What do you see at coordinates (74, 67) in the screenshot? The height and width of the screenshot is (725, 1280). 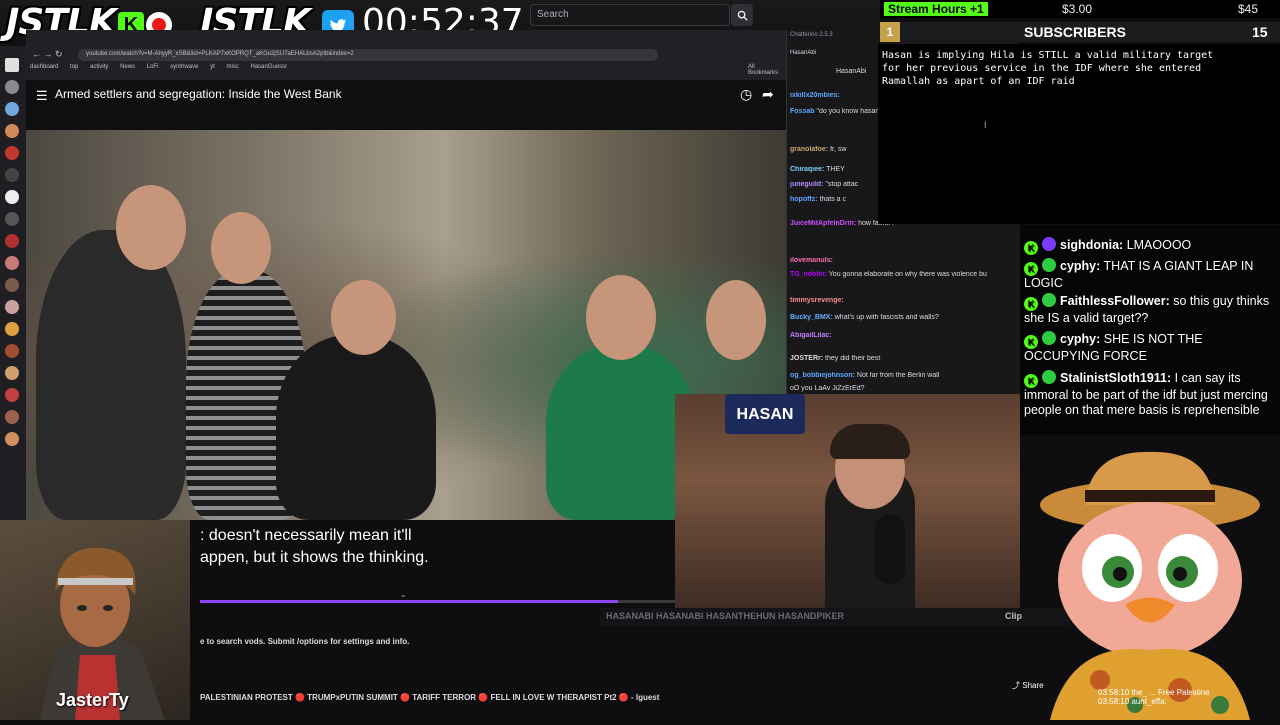 I see `bookmark-item: top` at bounding box center [74, 67].